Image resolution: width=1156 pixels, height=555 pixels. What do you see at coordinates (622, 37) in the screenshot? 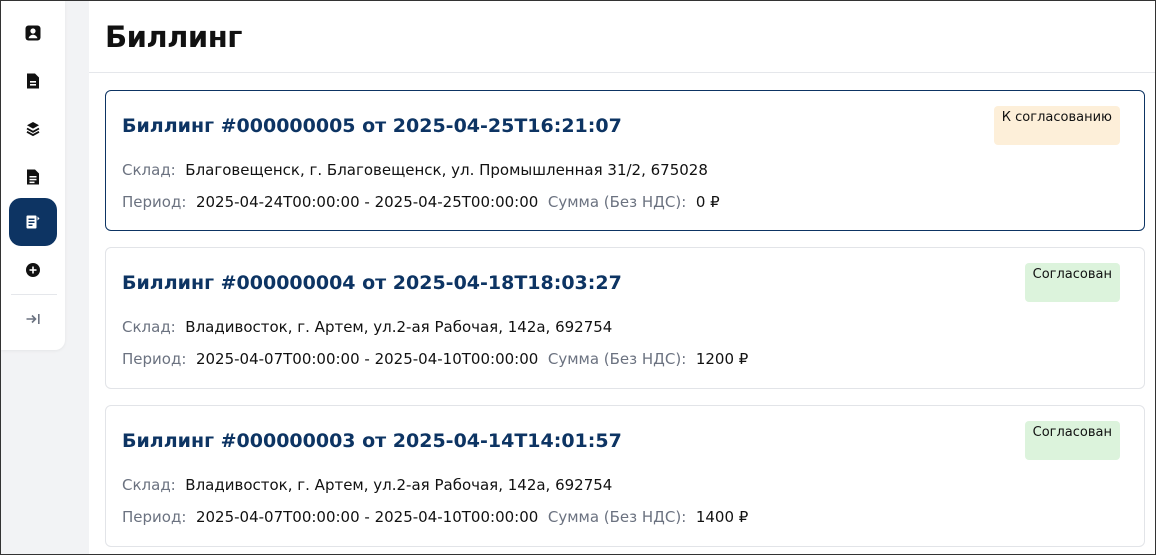
I see `page-header: Биллинг` at bounding box center [622, 37].